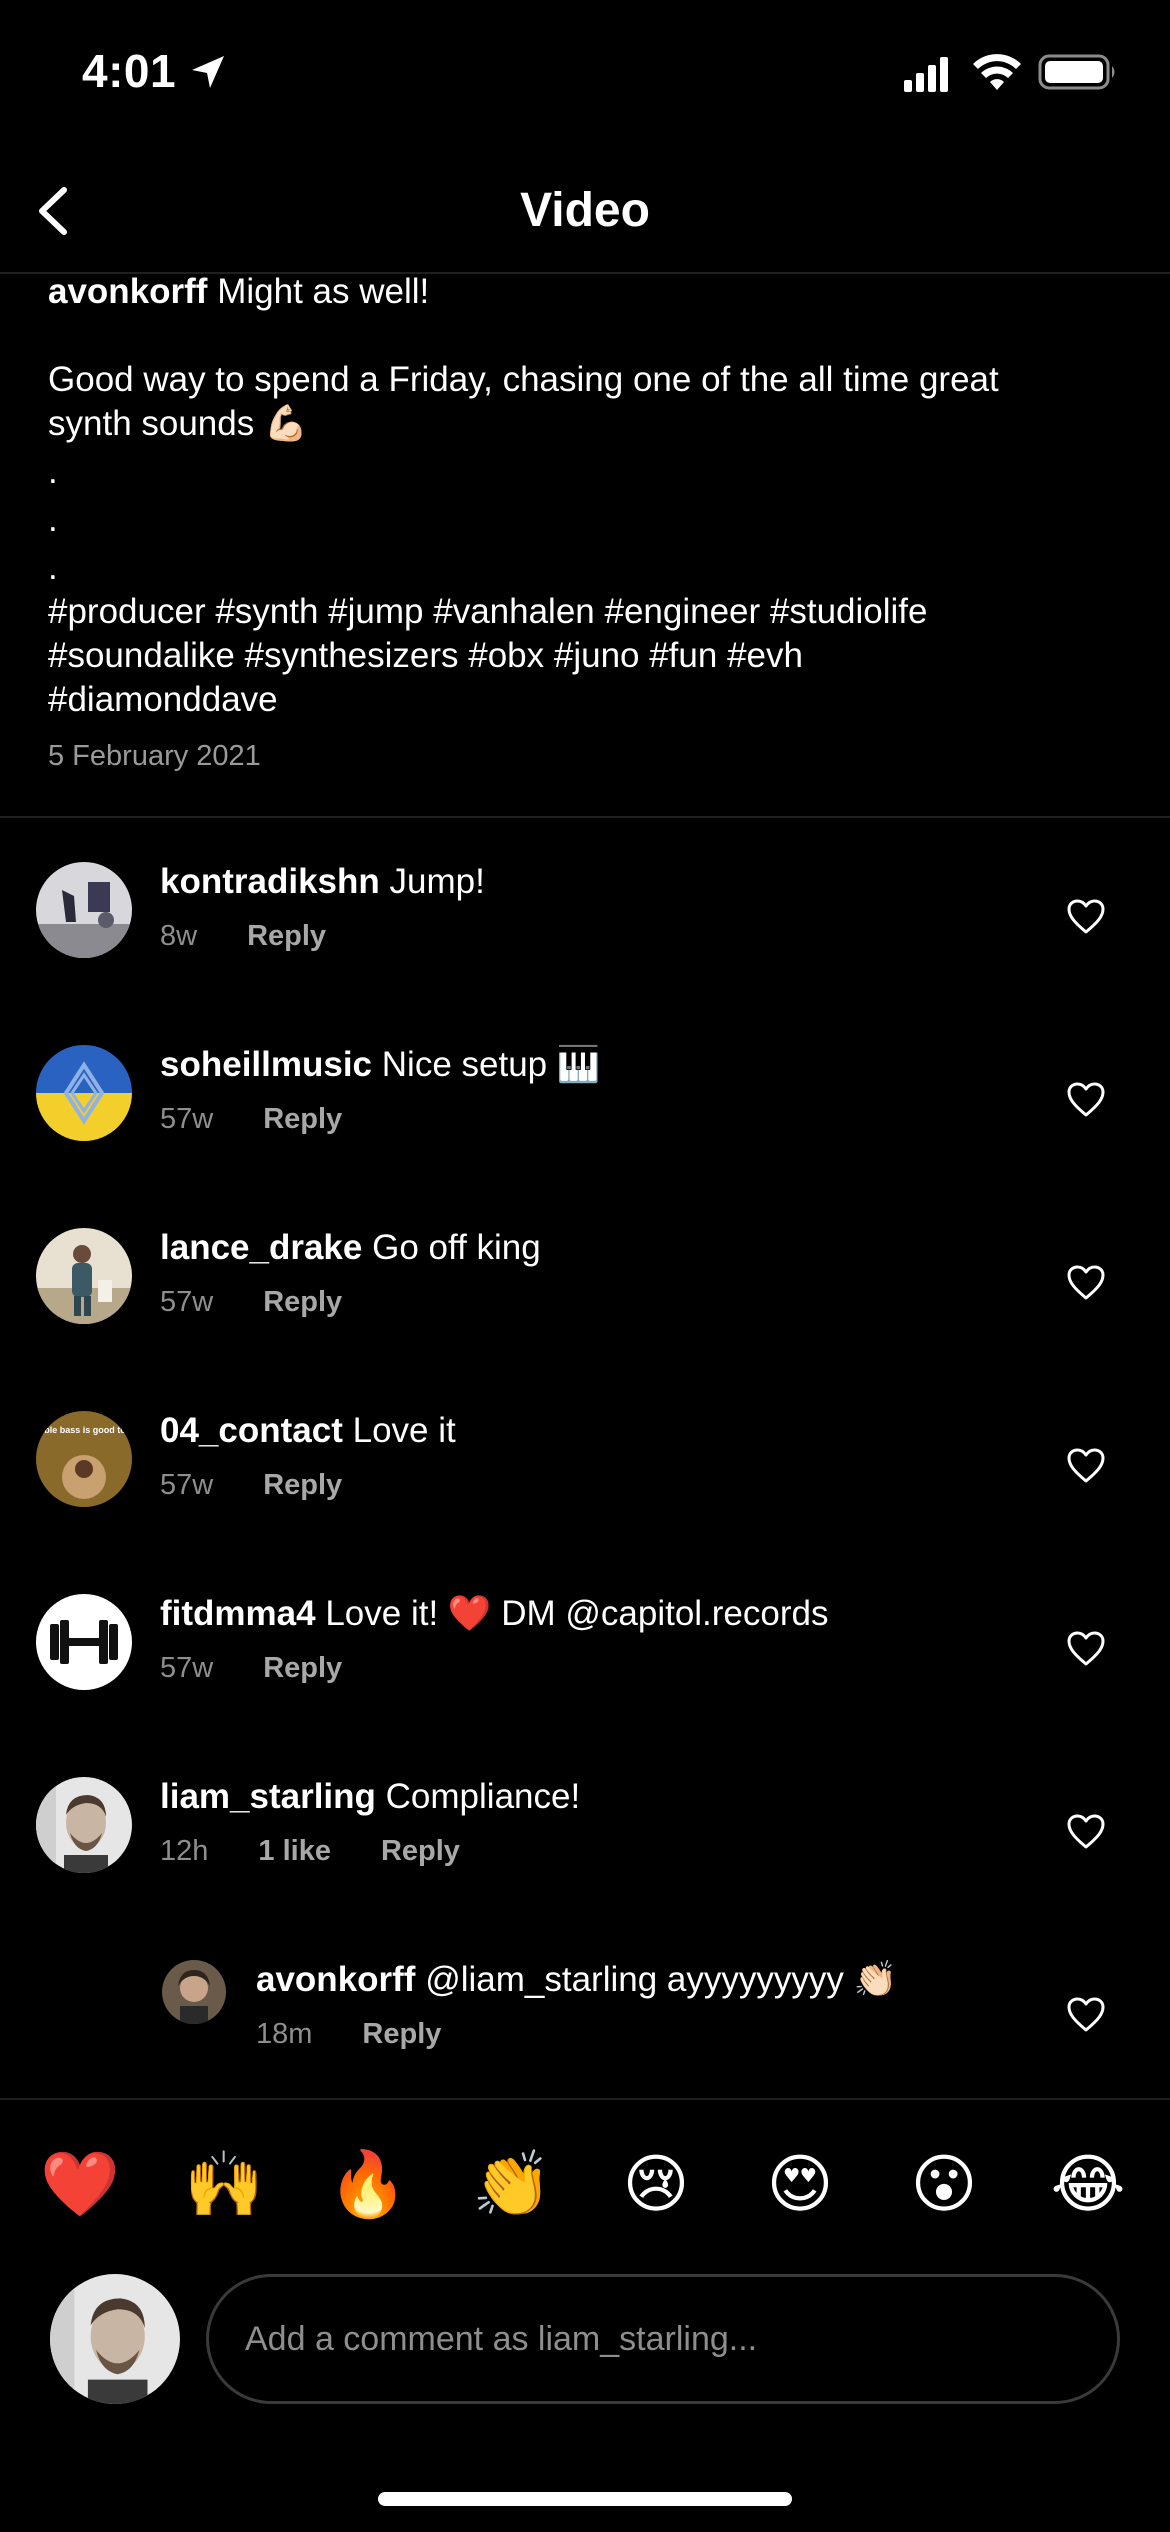  I want to click on comment-text: Go off king, so click(456, 1247).